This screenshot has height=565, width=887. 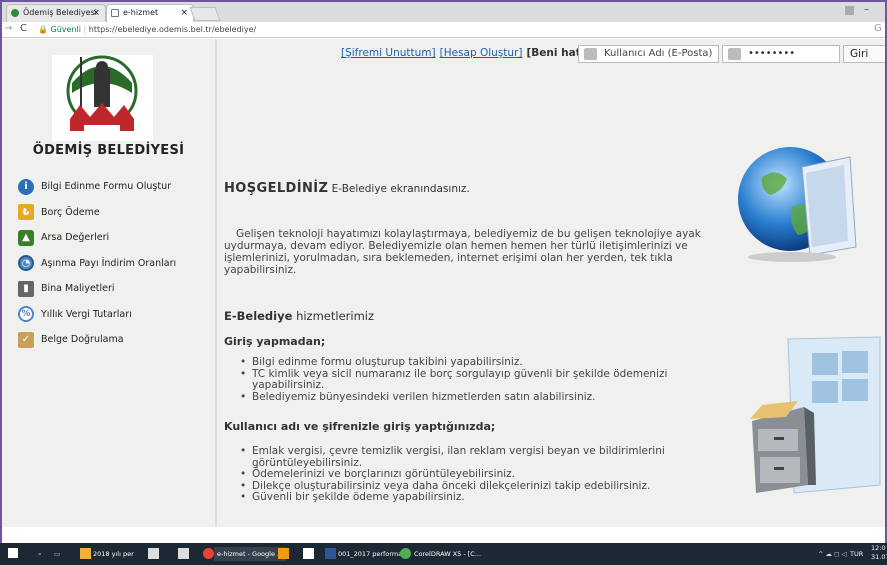 I want to click on minimize-icon: –, so click(x=866, y=9).